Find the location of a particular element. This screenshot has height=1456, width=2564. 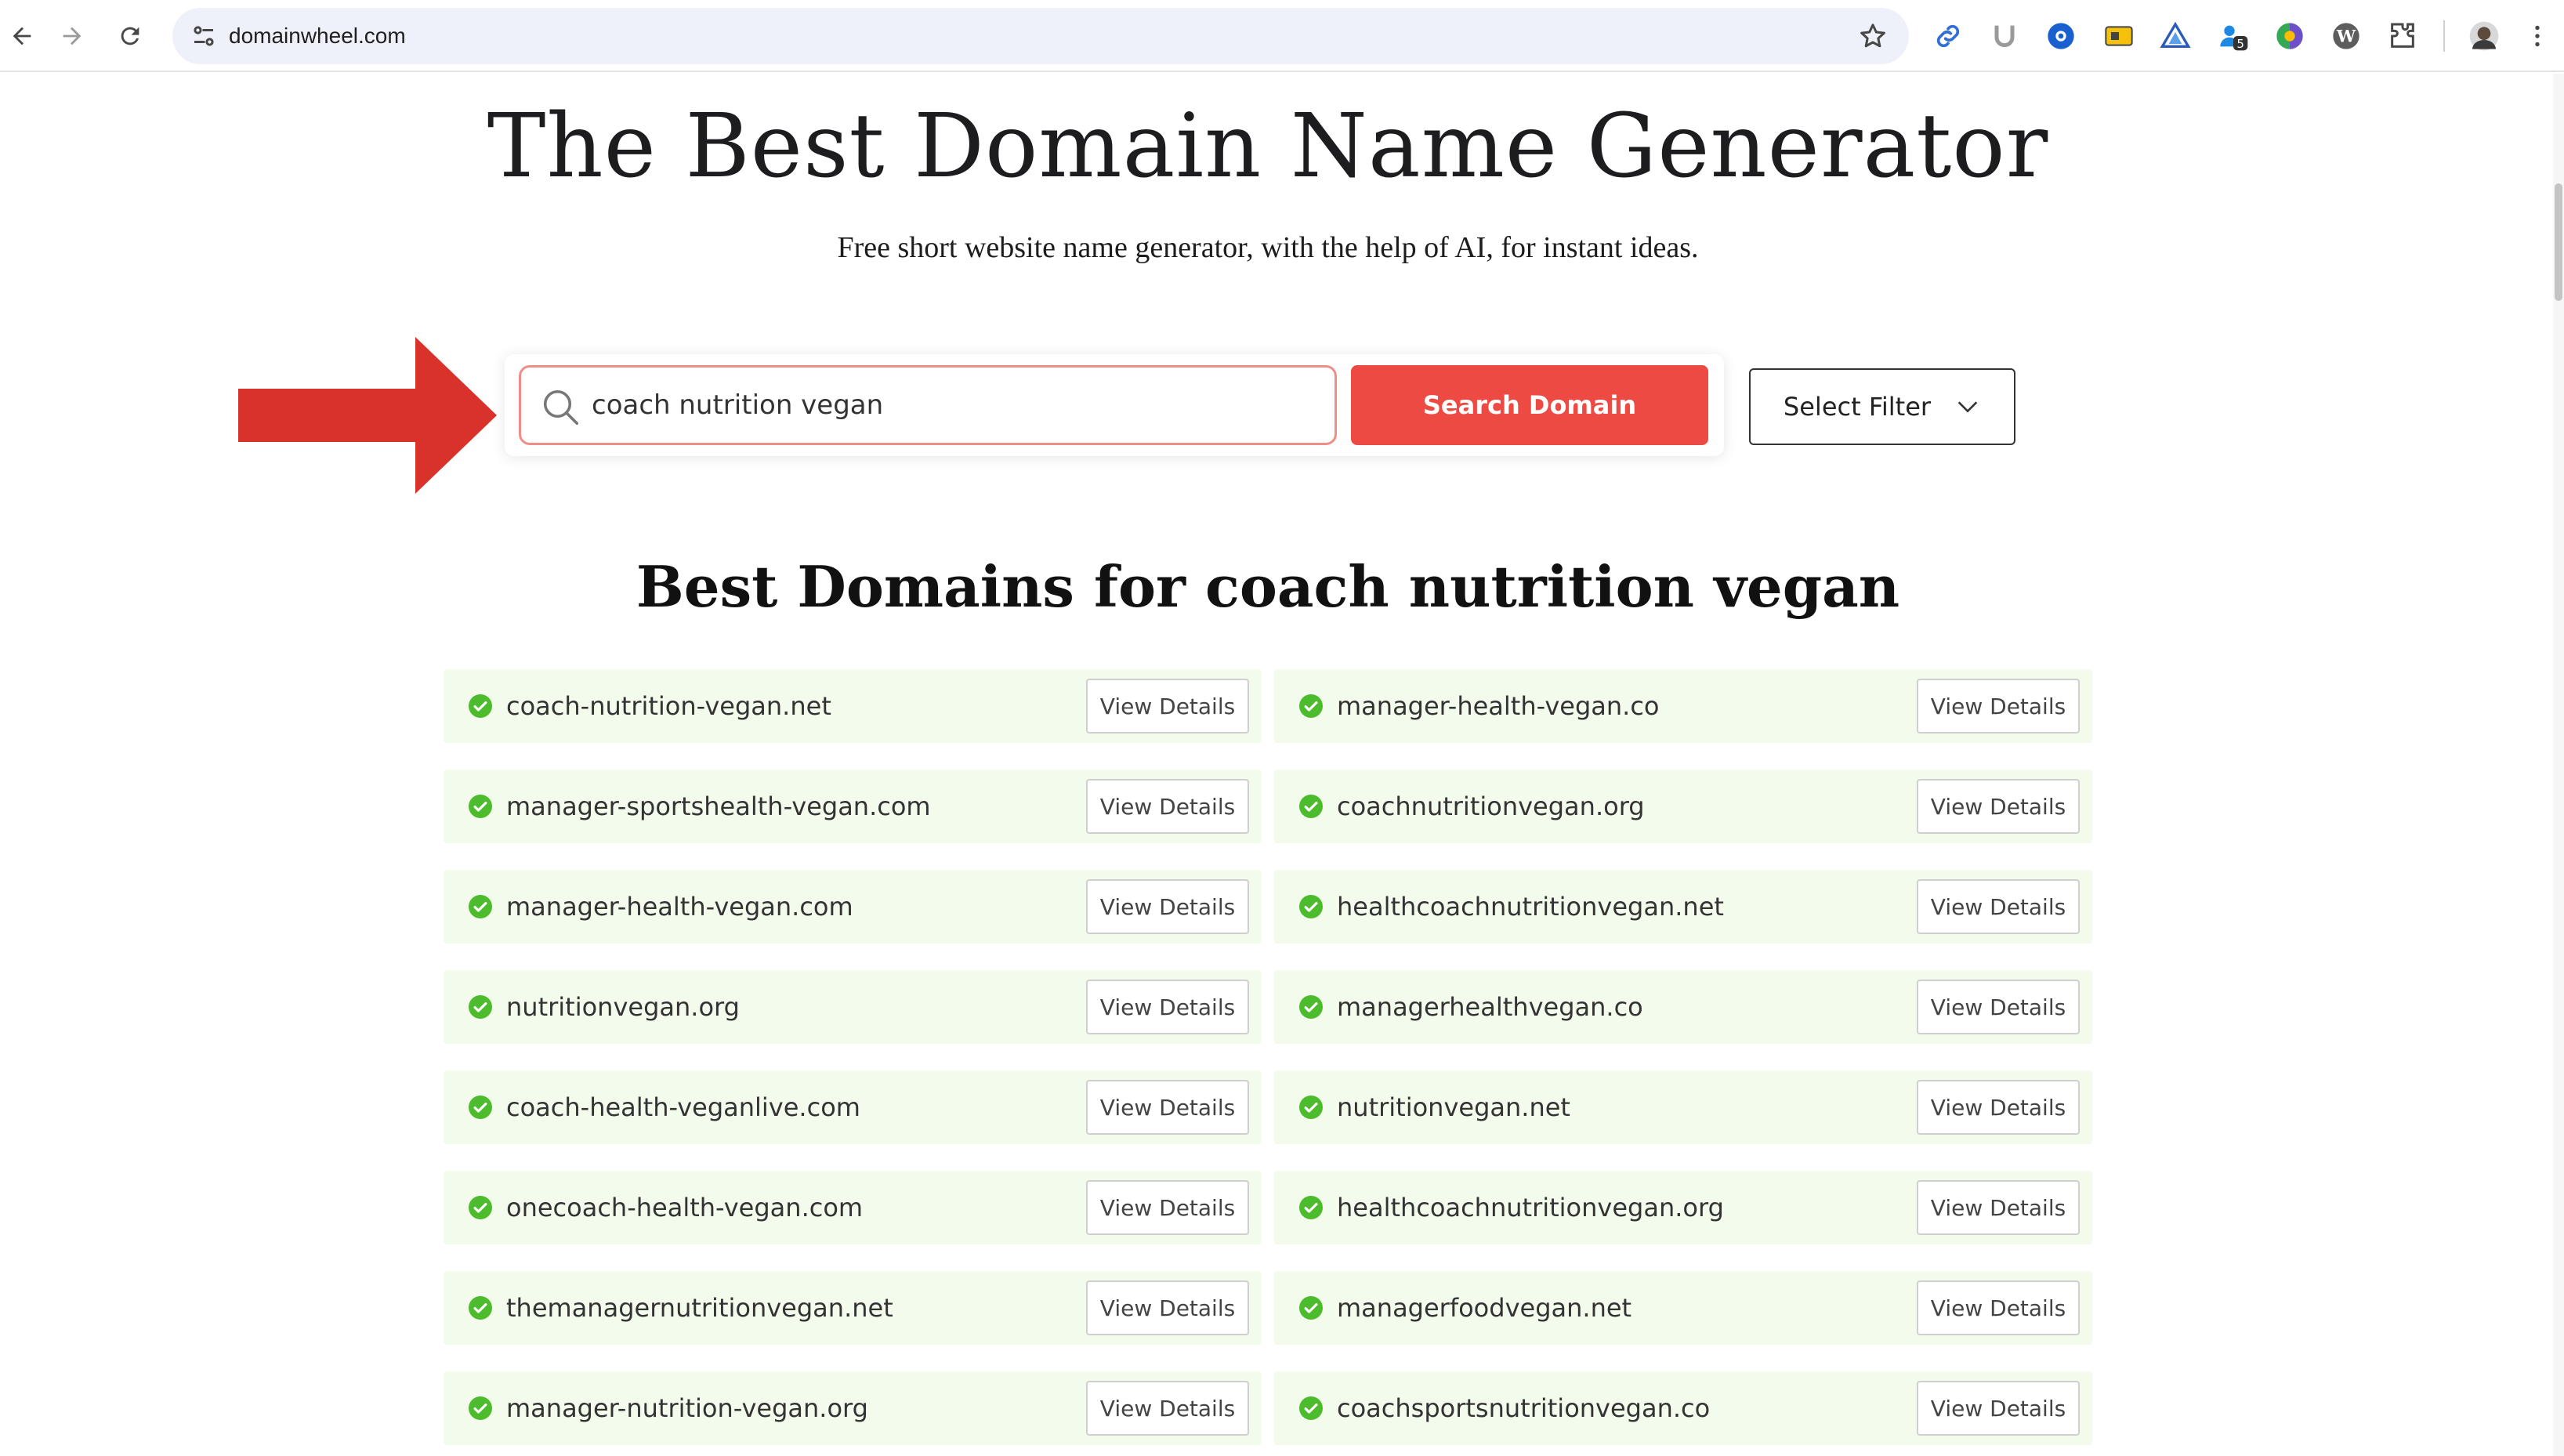

address-bar: domainwheel.com is located at coordinates (1040, 36).